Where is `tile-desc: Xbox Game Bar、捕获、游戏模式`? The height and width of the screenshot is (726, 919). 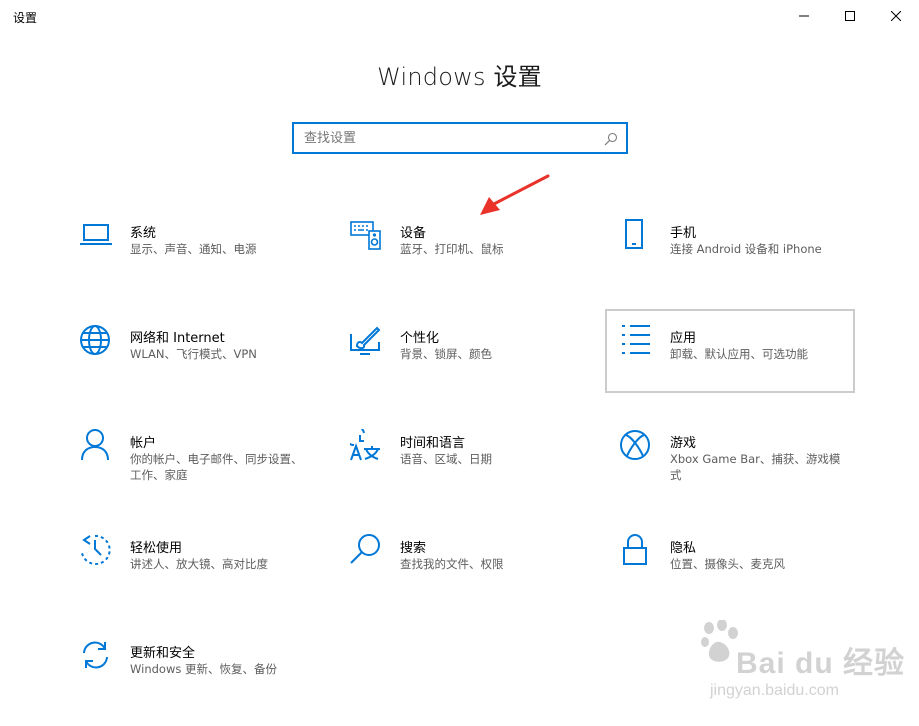
tile-desc: Xbox Game Bar、捕获、游戏模式 is located at coordinates (755, 467).